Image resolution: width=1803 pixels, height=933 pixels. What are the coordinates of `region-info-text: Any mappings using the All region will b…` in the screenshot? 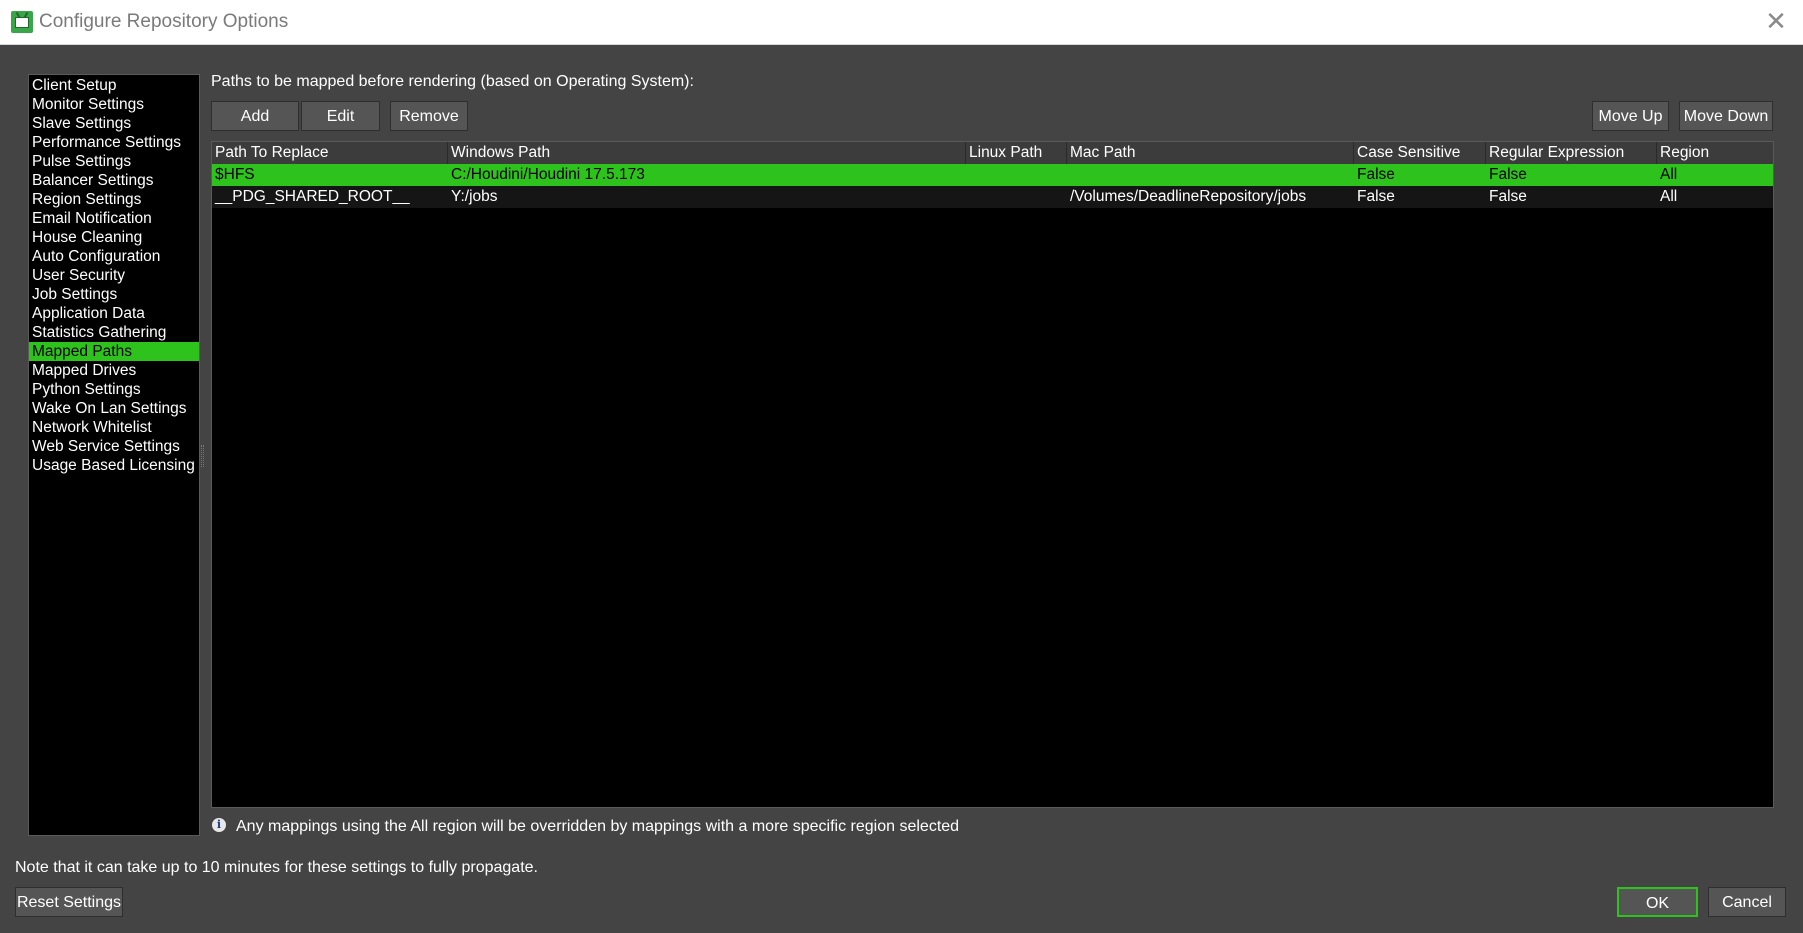 It's located at (598, 826).